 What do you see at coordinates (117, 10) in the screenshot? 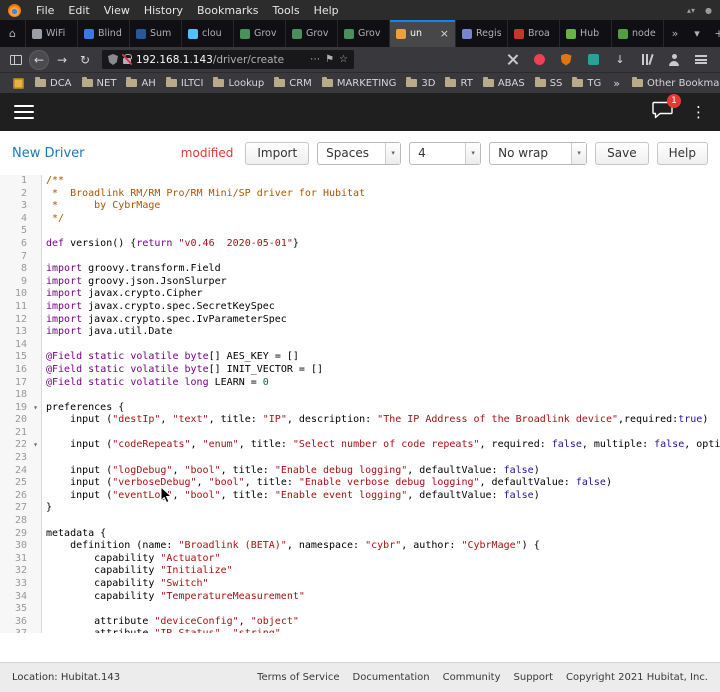
I see `menu-view: View` at bounding box center [117, 10].